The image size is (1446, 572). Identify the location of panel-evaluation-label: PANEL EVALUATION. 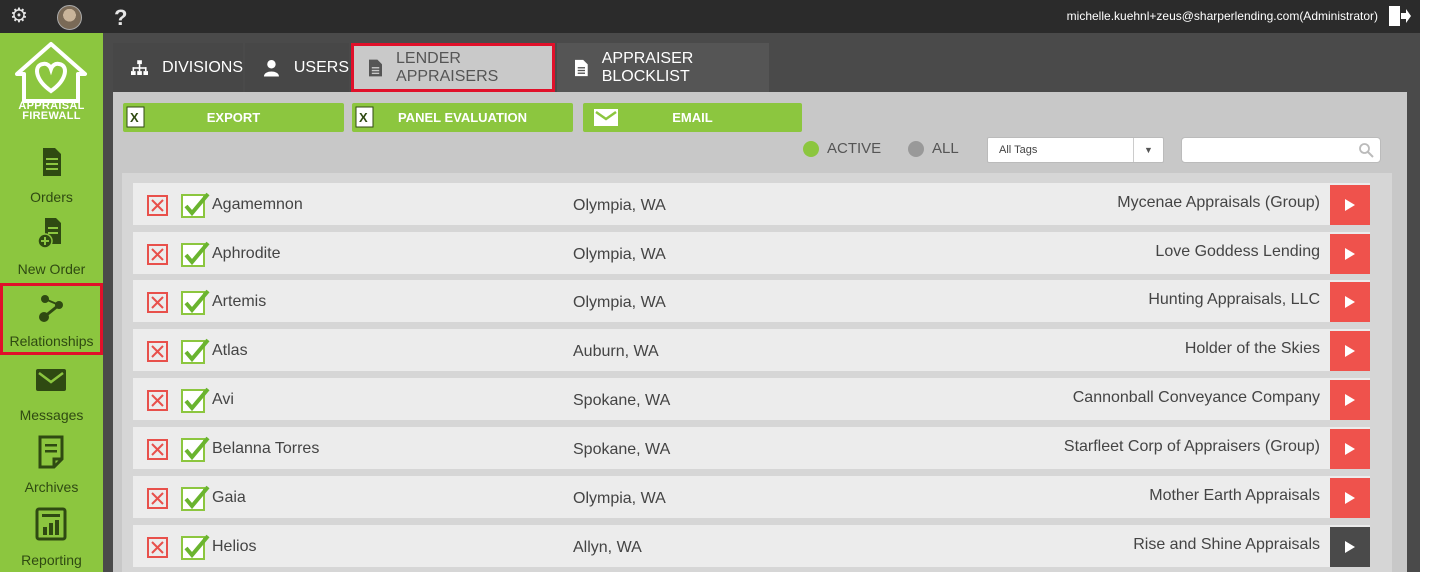
(462, 117).